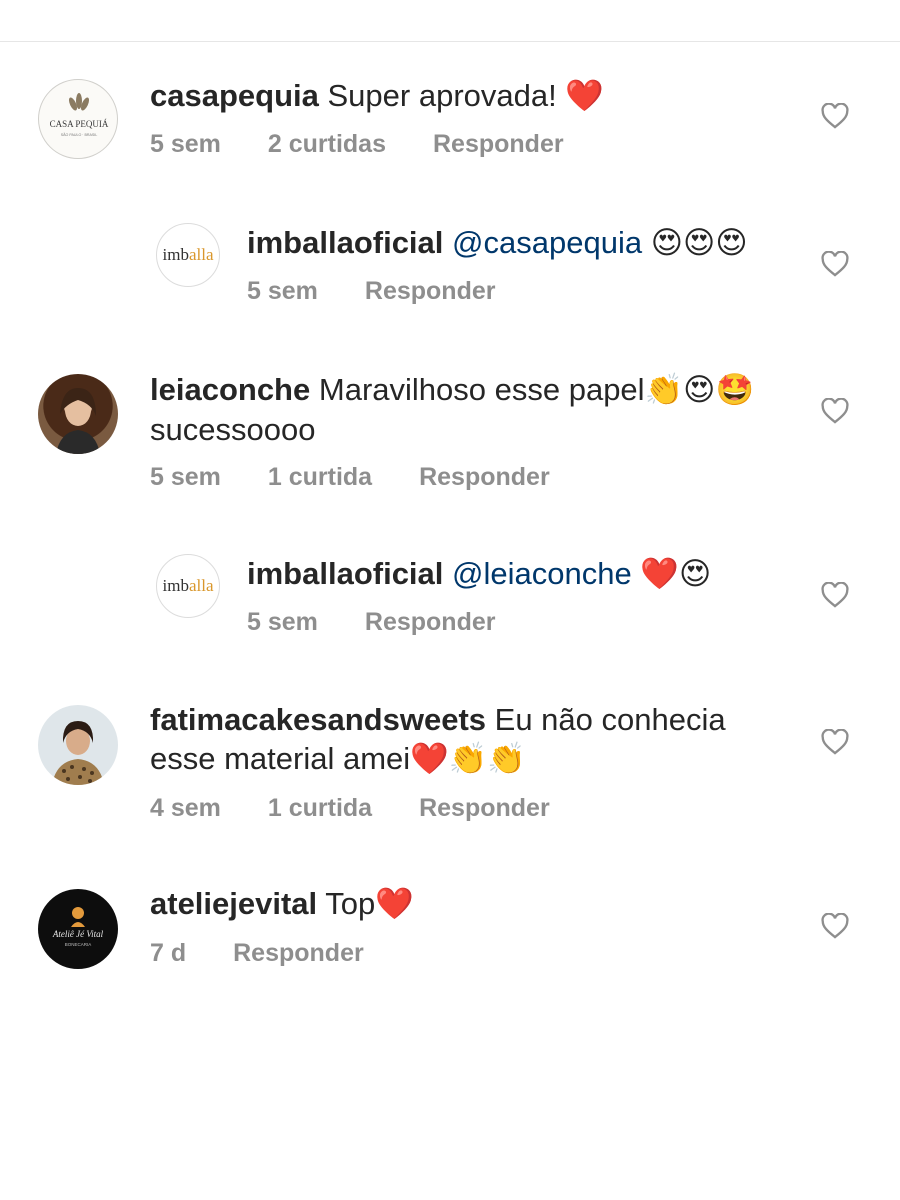 The width and height of the screenshot is (900, 1200). Describe the element at coordinates (699, 390) in the screenshot. I see `emoji-text: 👏😍🤩` at that location.